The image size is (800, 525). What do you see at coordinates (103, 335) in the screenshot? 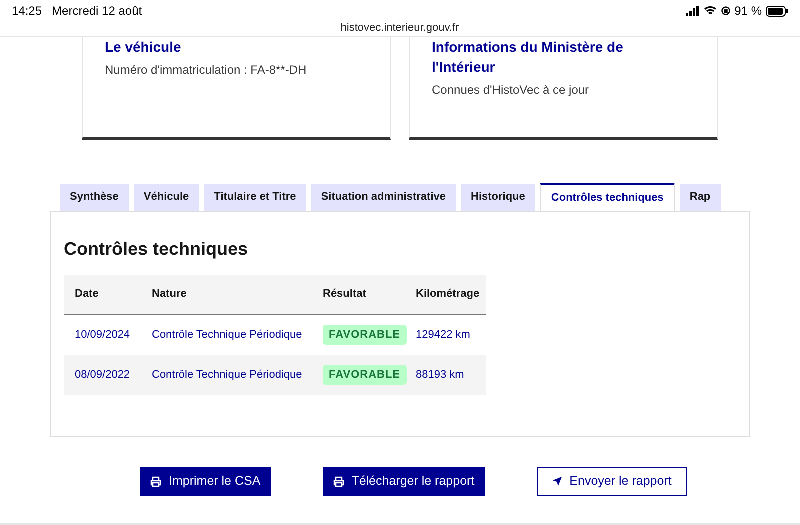
I see `table-cell-text: 10/09/2024` at bounding box center [103, 335].